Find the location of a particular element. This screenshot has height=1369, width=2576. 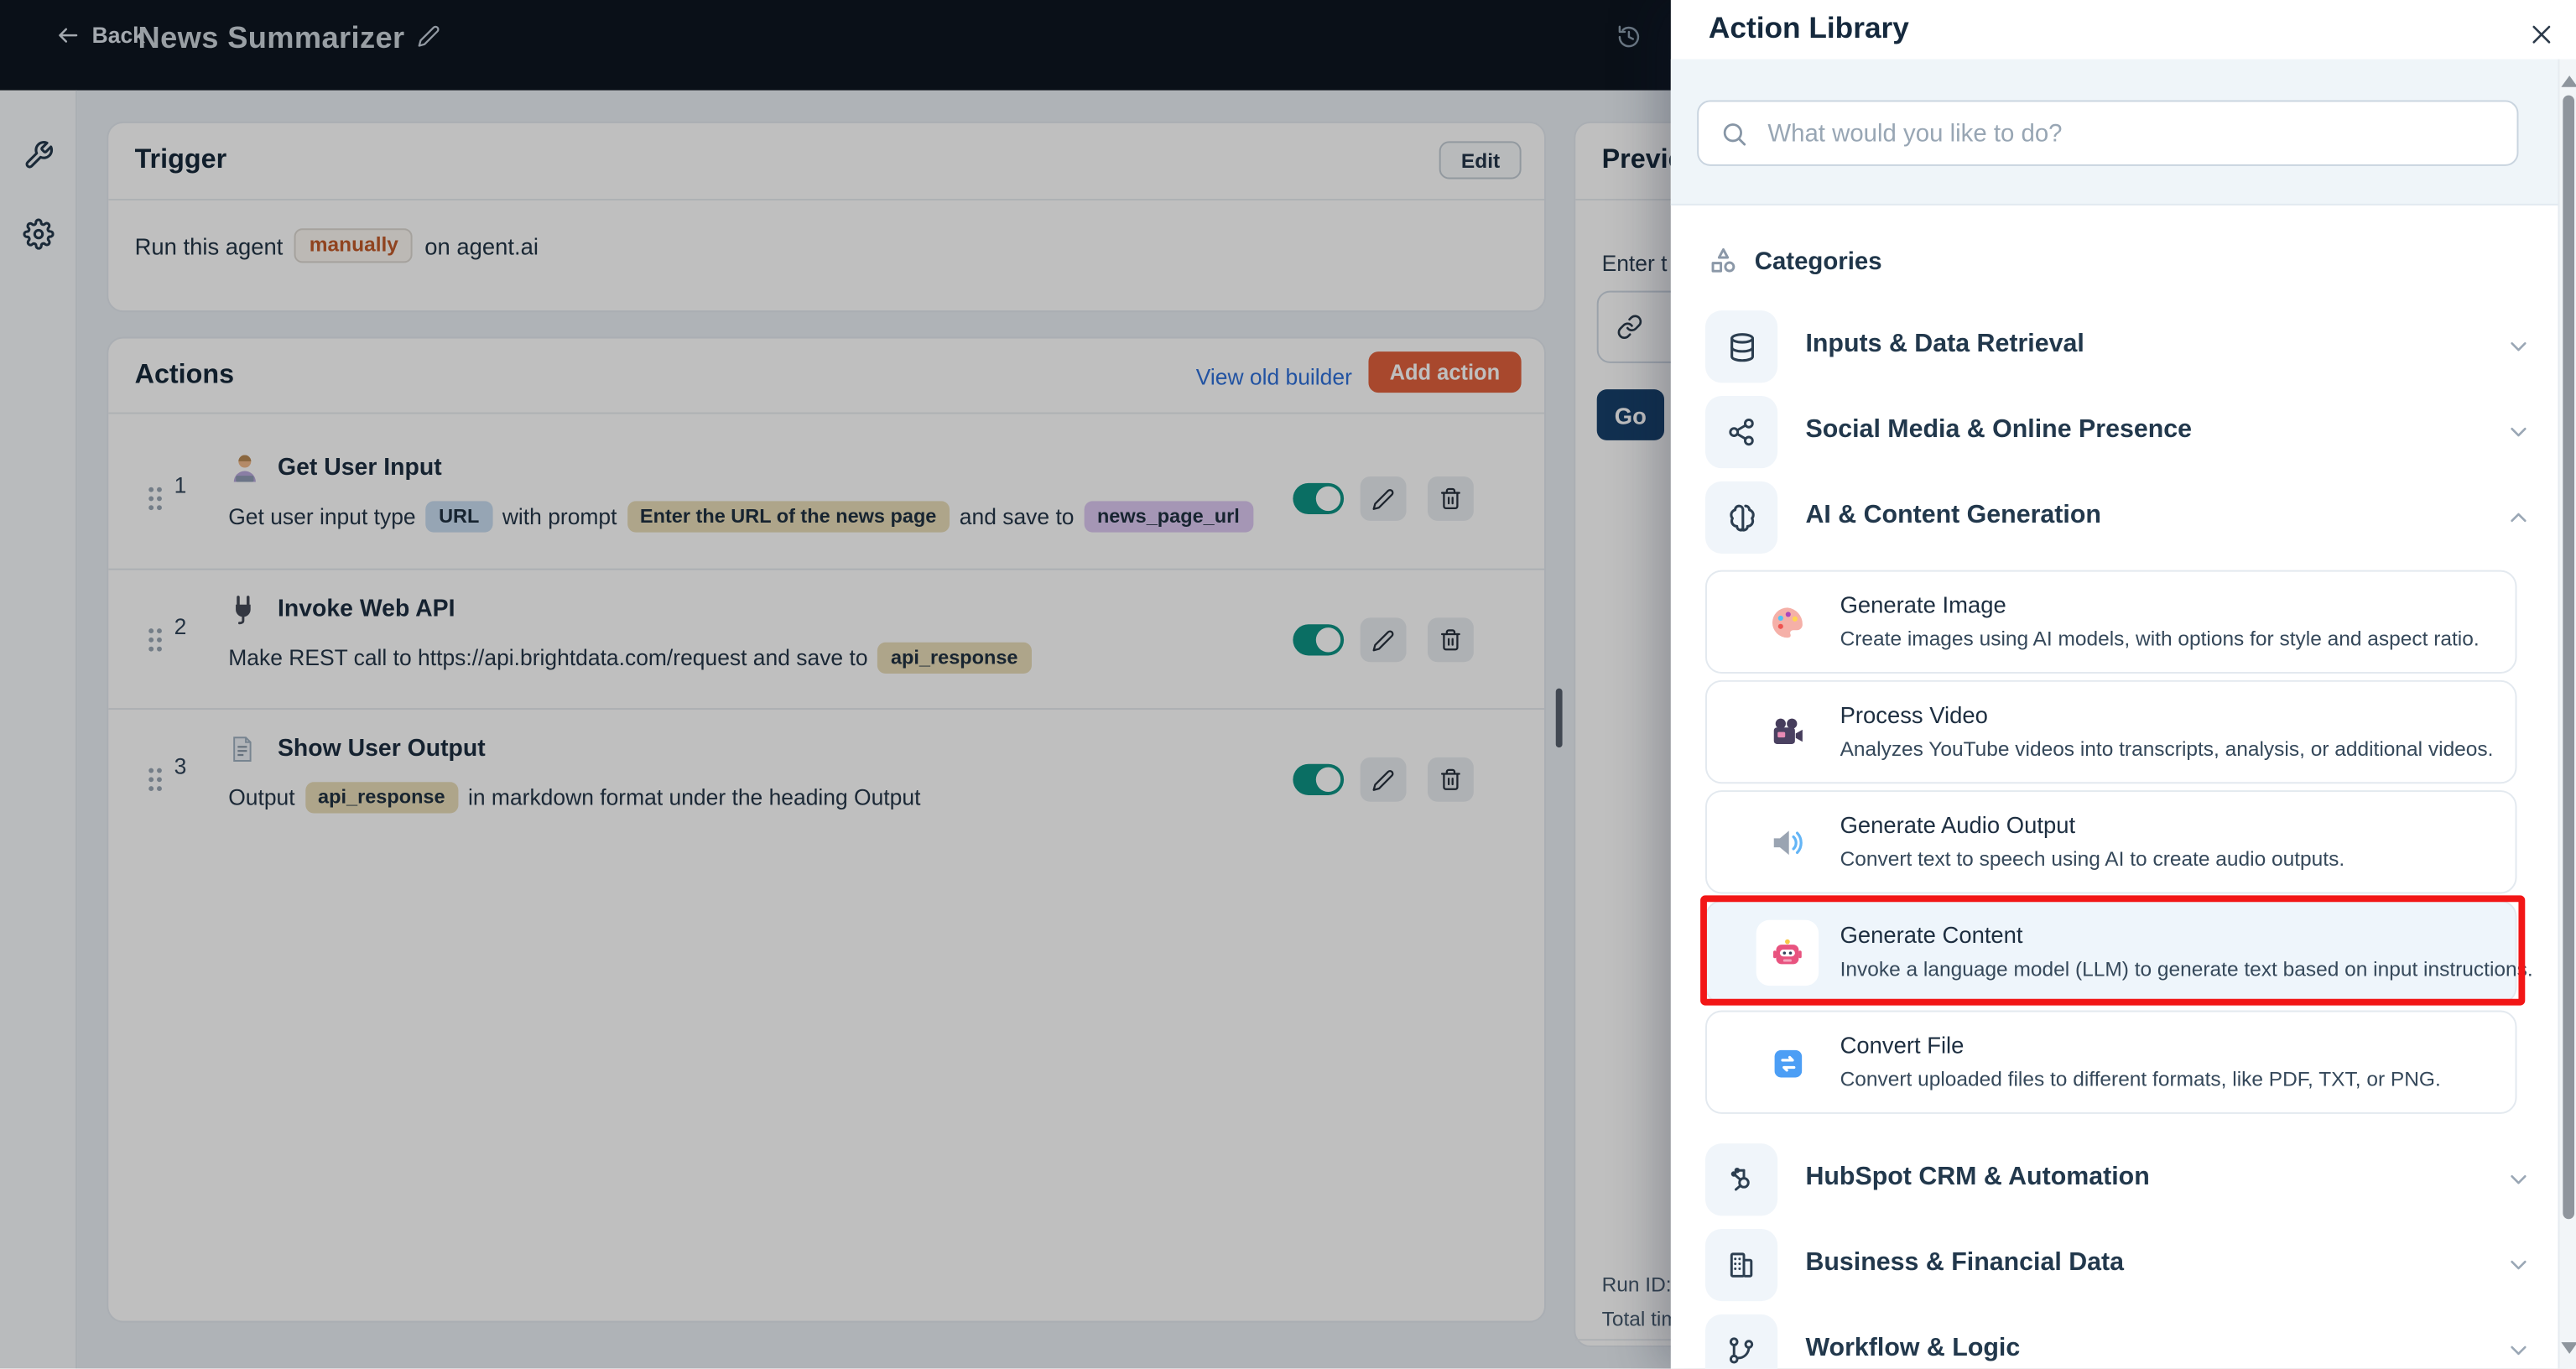

category-label: AI & Content Generation is located at coordinates (1953, 515).